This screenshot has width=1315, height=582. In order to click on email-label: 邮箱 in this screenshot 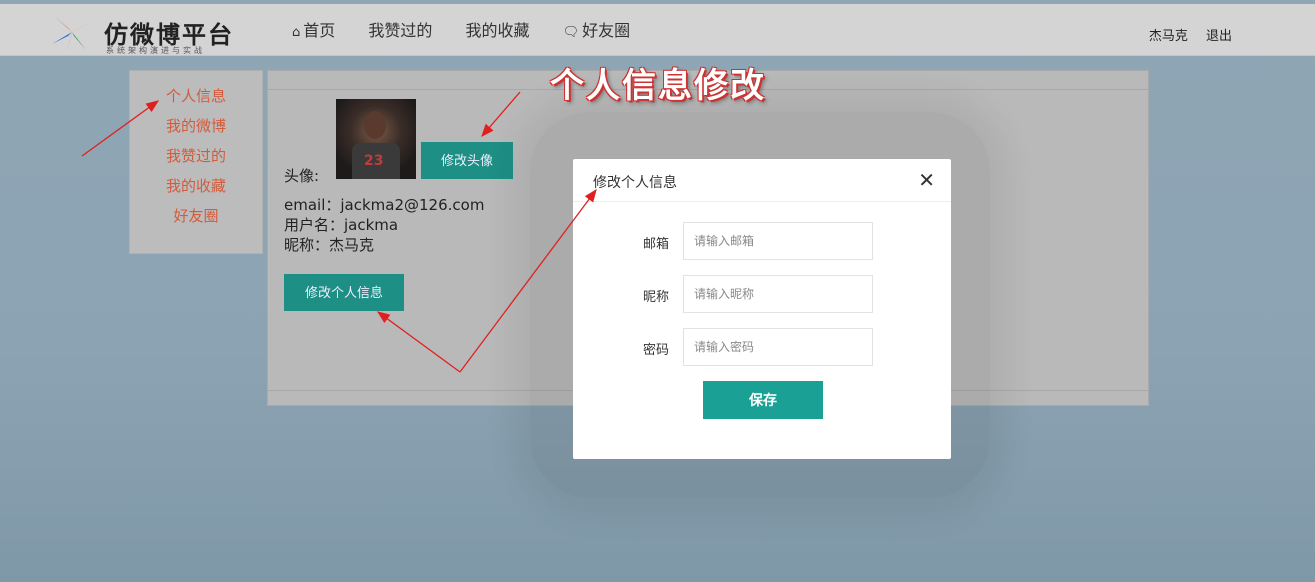, I will do `click(655, 244)`.